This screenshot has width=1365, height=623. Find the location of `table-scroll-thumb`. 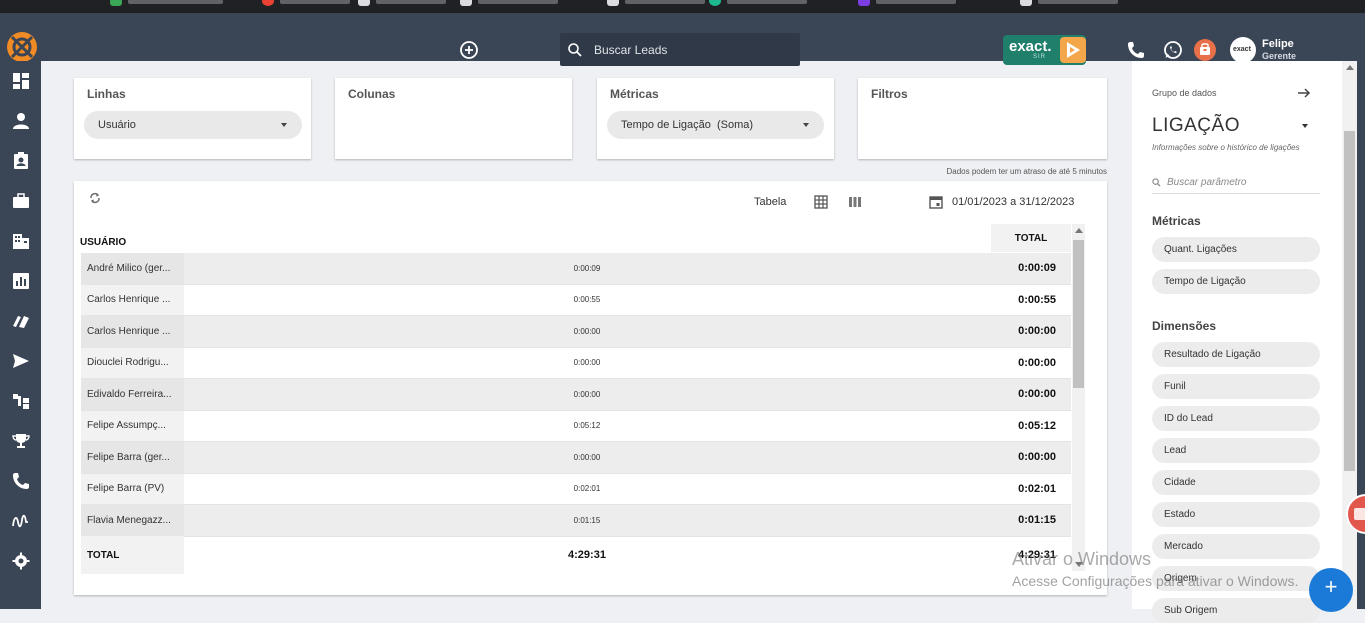

table-scroll-thumb is located at coordinates (1078, 314).